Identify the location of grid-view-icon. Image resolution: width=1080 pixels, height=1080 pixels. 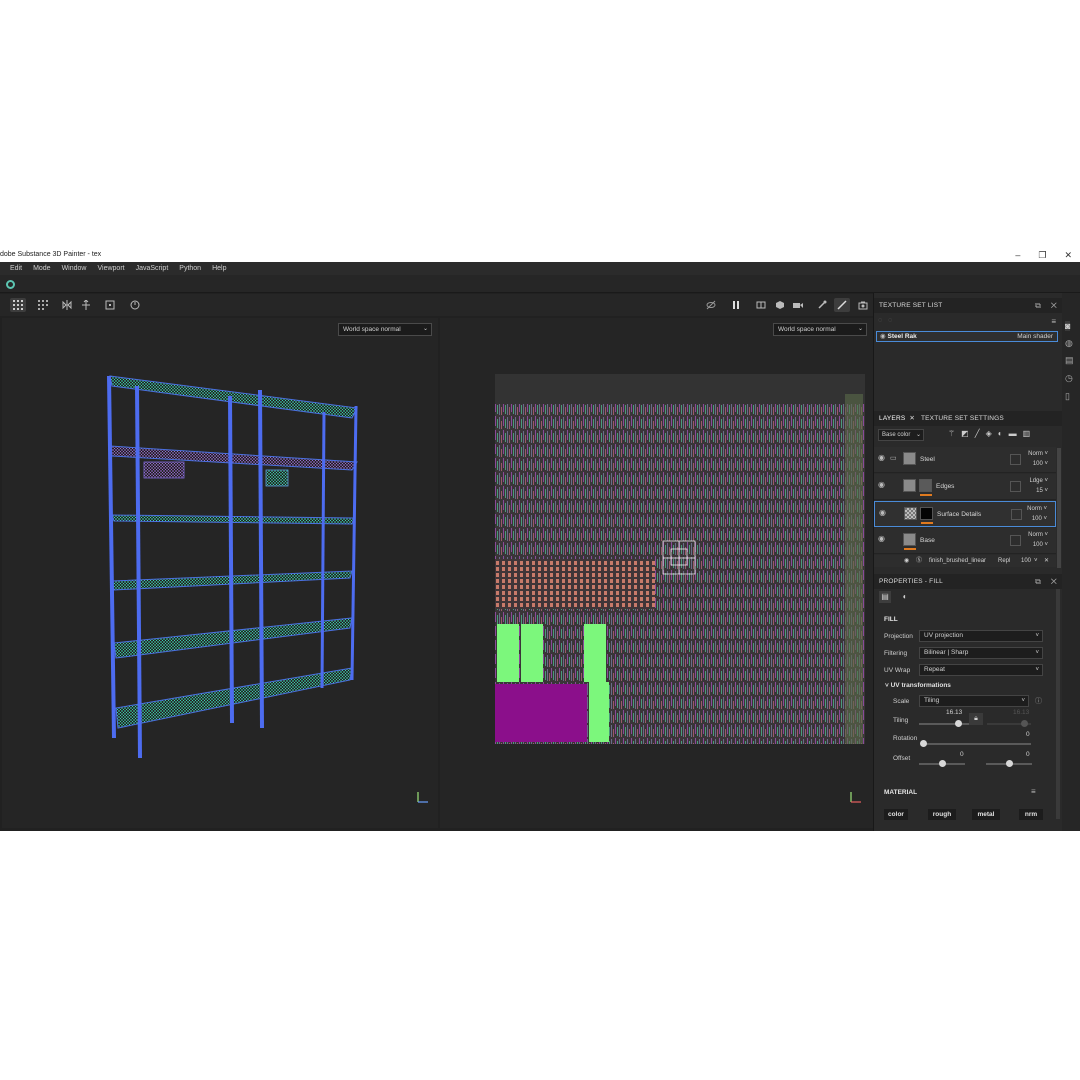
(18, 305).